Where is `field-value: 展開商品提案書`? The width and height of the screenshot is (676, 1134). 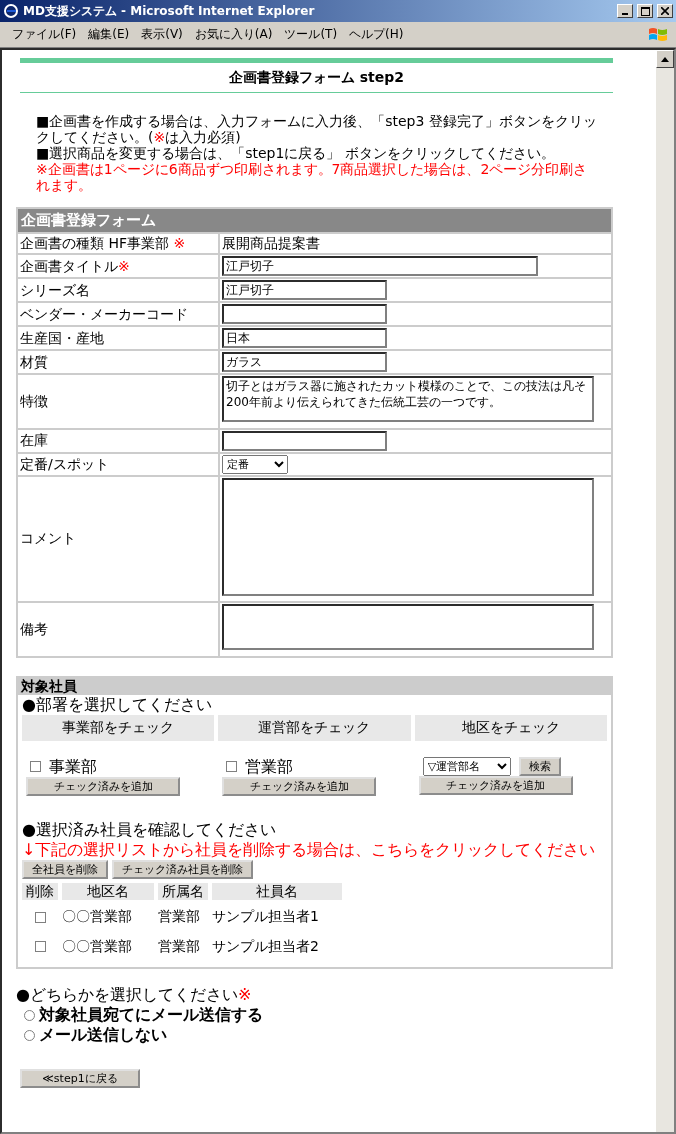 field-value: 展開商品提案書 is located at coordinates (271, 242).